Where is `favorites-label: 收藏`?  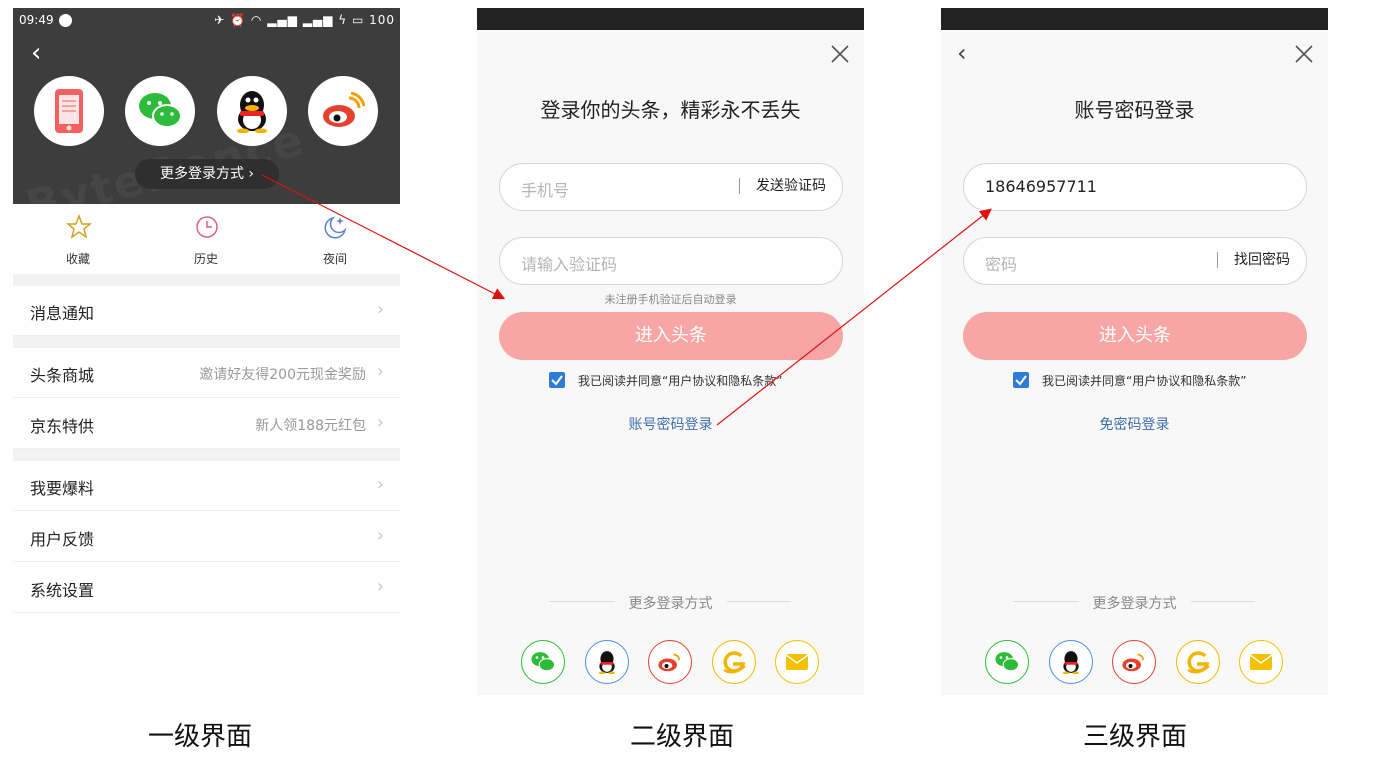 favorites-label: 收藏 is located at coordinates (77, 259).